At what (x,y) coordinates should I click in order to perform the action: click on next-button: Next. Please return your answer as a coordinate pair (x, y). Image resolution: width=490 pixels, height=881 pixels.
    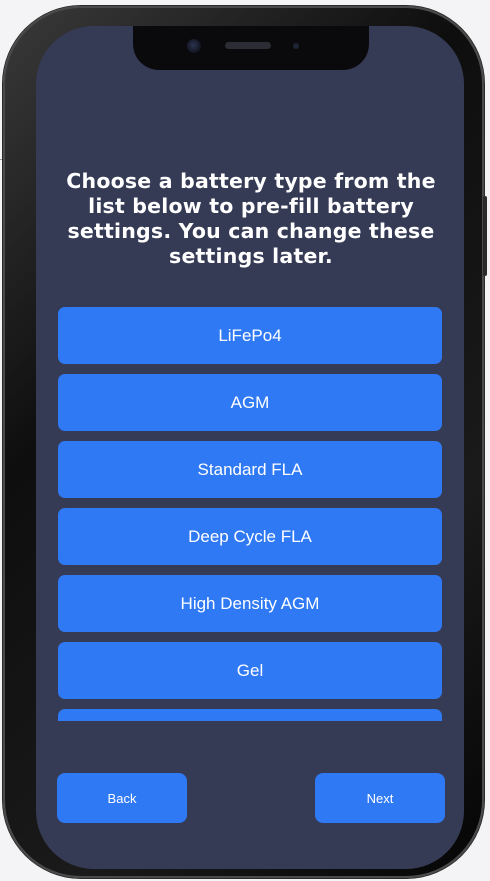
    Looking at the image, I should click on (380, 798).